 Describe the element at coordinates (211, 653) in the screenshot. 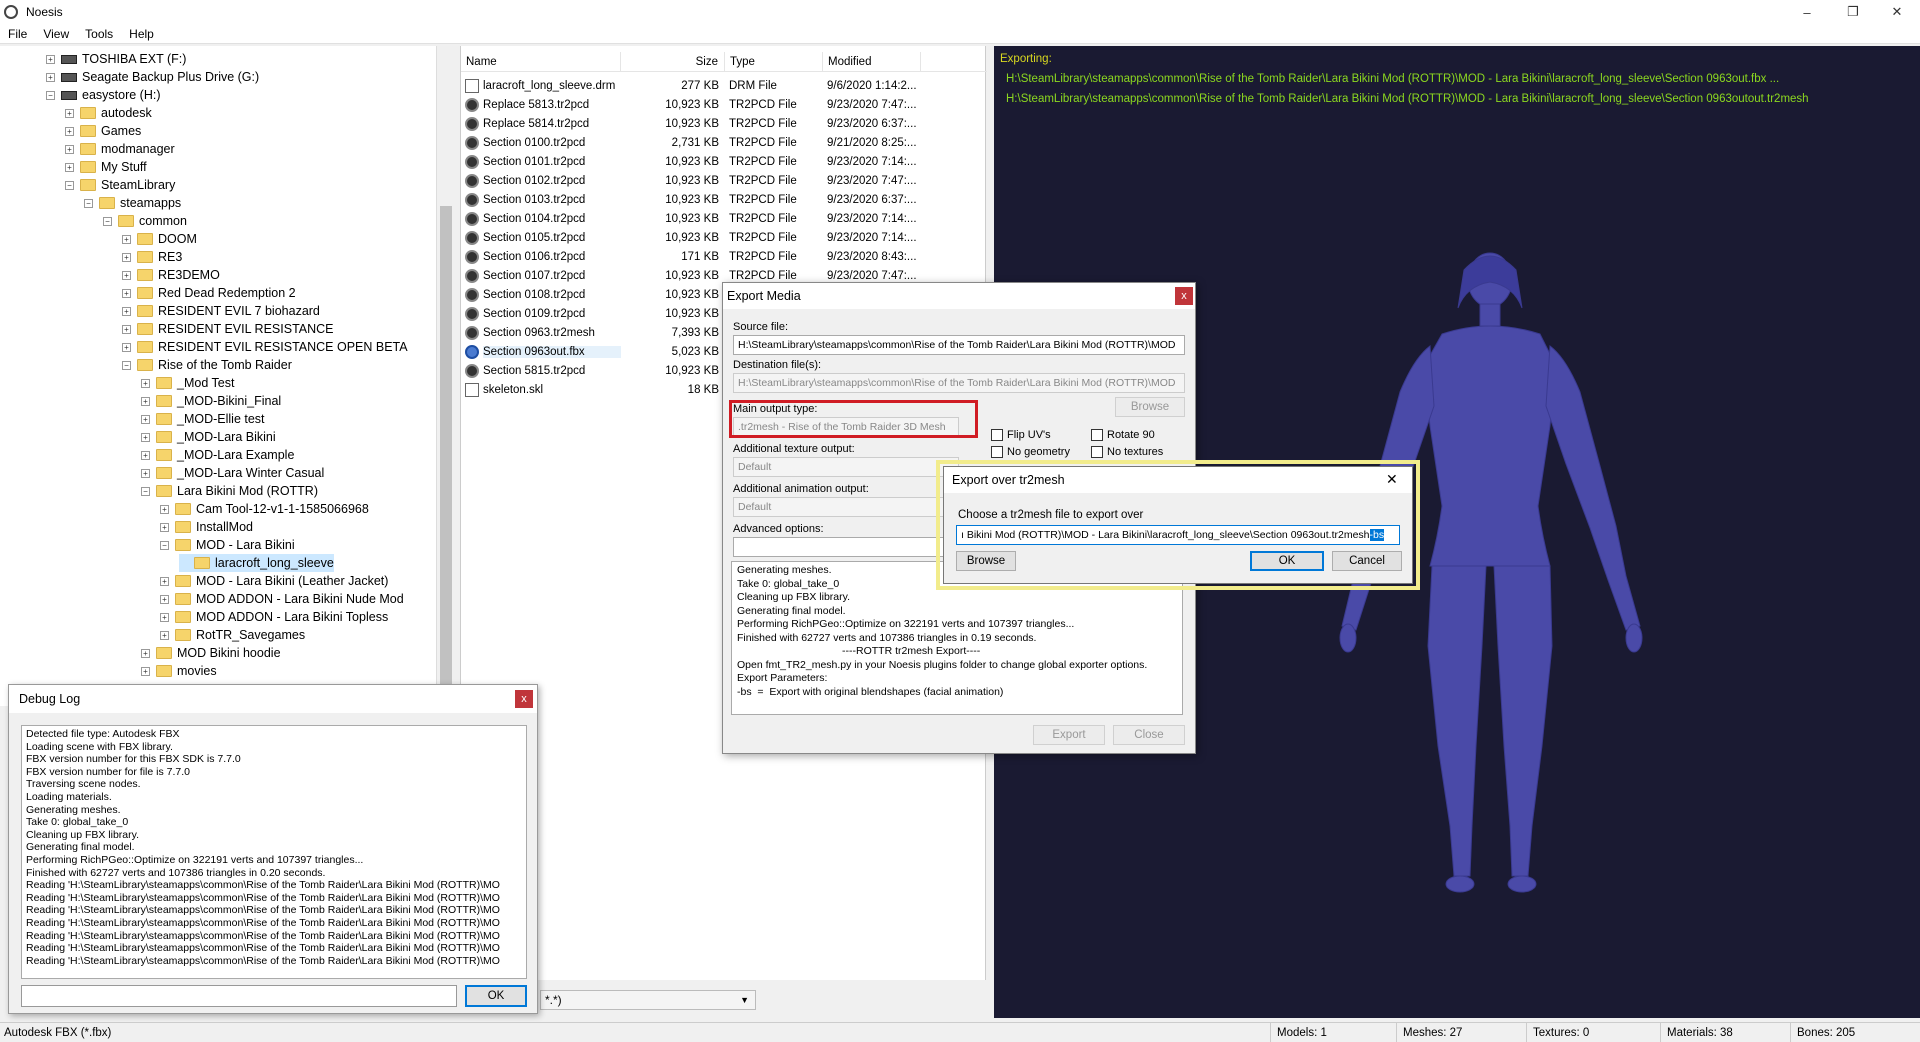

I see `tree-item: + MOD Bikini hoodie` at that location.